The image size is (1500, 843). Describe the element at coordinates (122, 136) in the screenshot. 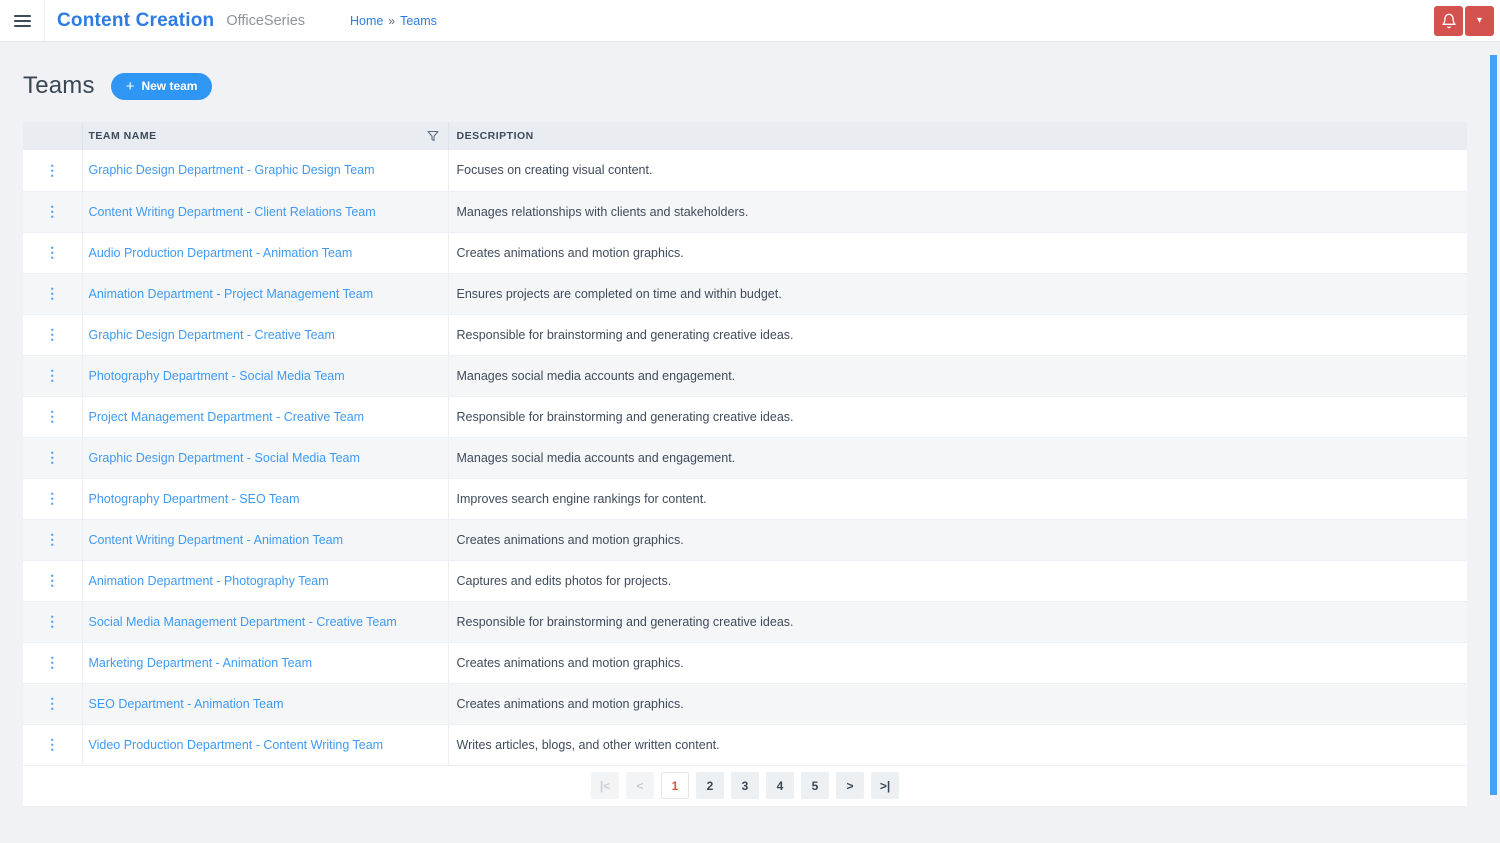

I see `team-name-column-label: TEAM NAME` at that location.